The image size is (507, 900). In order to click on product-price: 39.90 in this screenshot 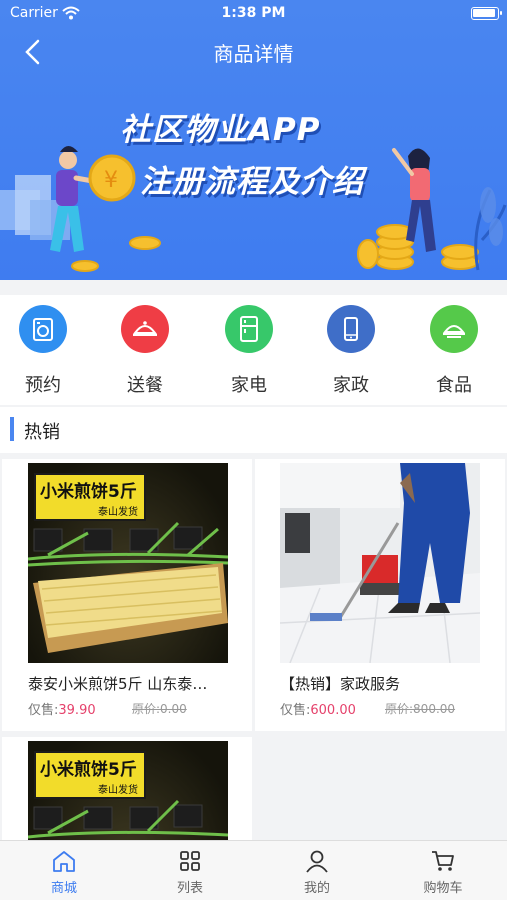, I will do `click(77, 710)`.